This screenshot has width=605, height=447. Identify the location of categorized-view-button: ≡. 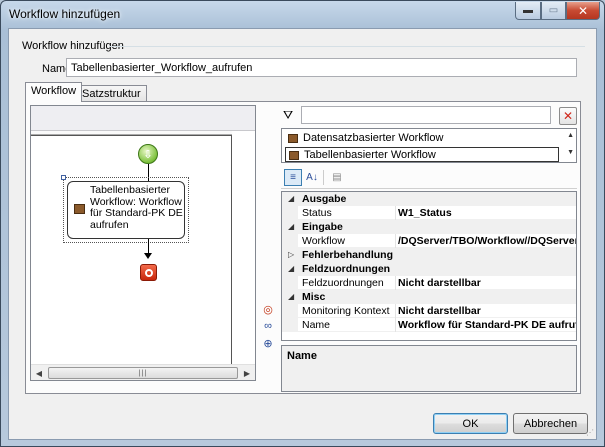
(293, 177).